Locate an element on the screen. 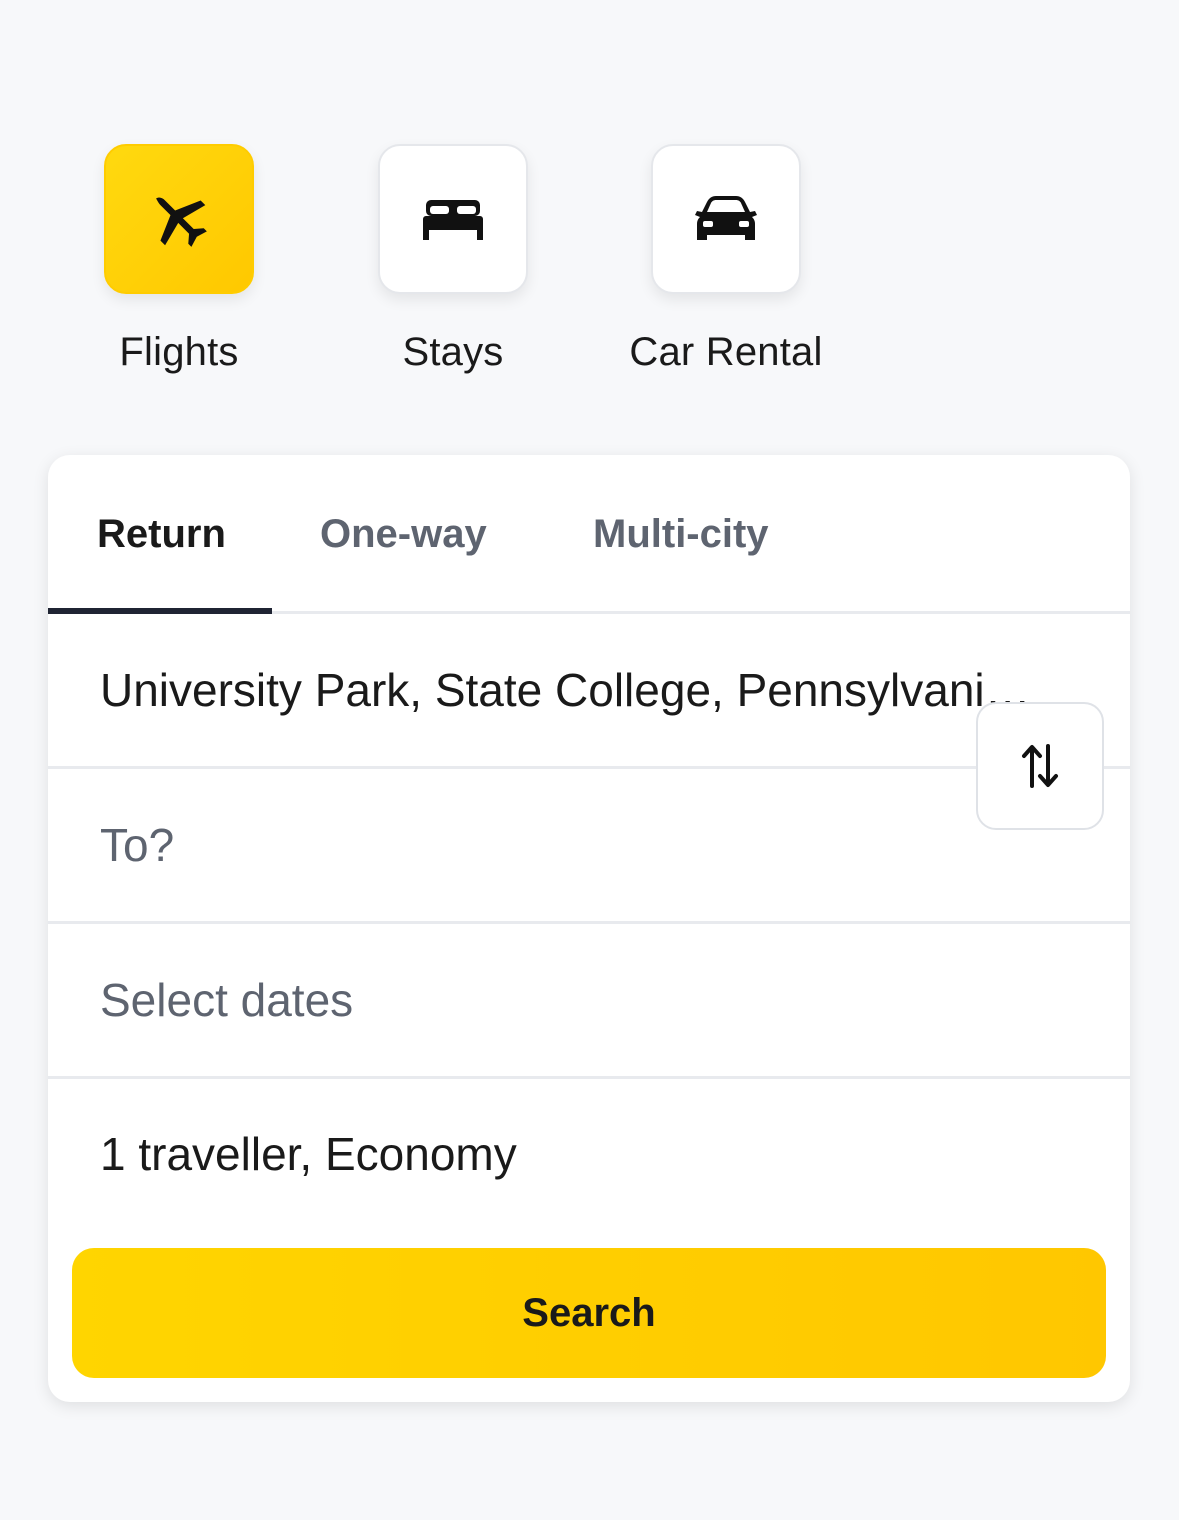  airplane-icon is located at coordinates (181, 222).